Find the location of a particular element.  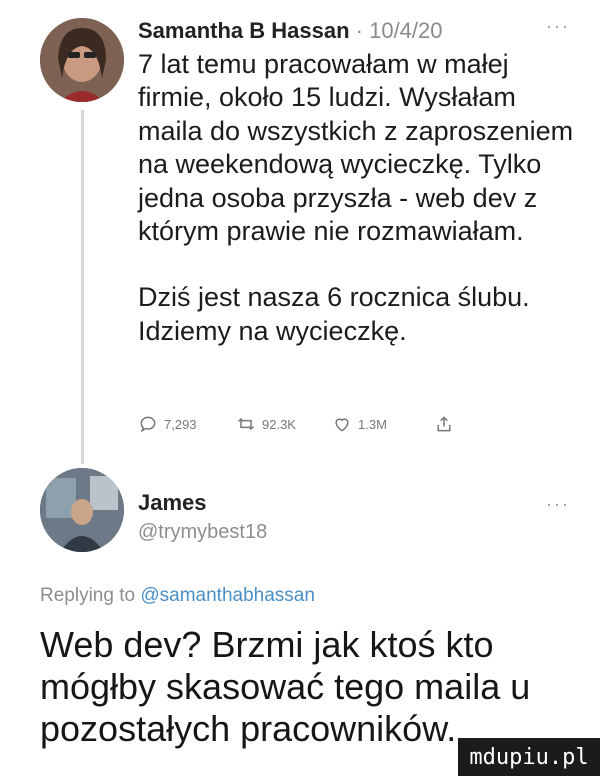

share-icon is located at coordinates (444, 424).